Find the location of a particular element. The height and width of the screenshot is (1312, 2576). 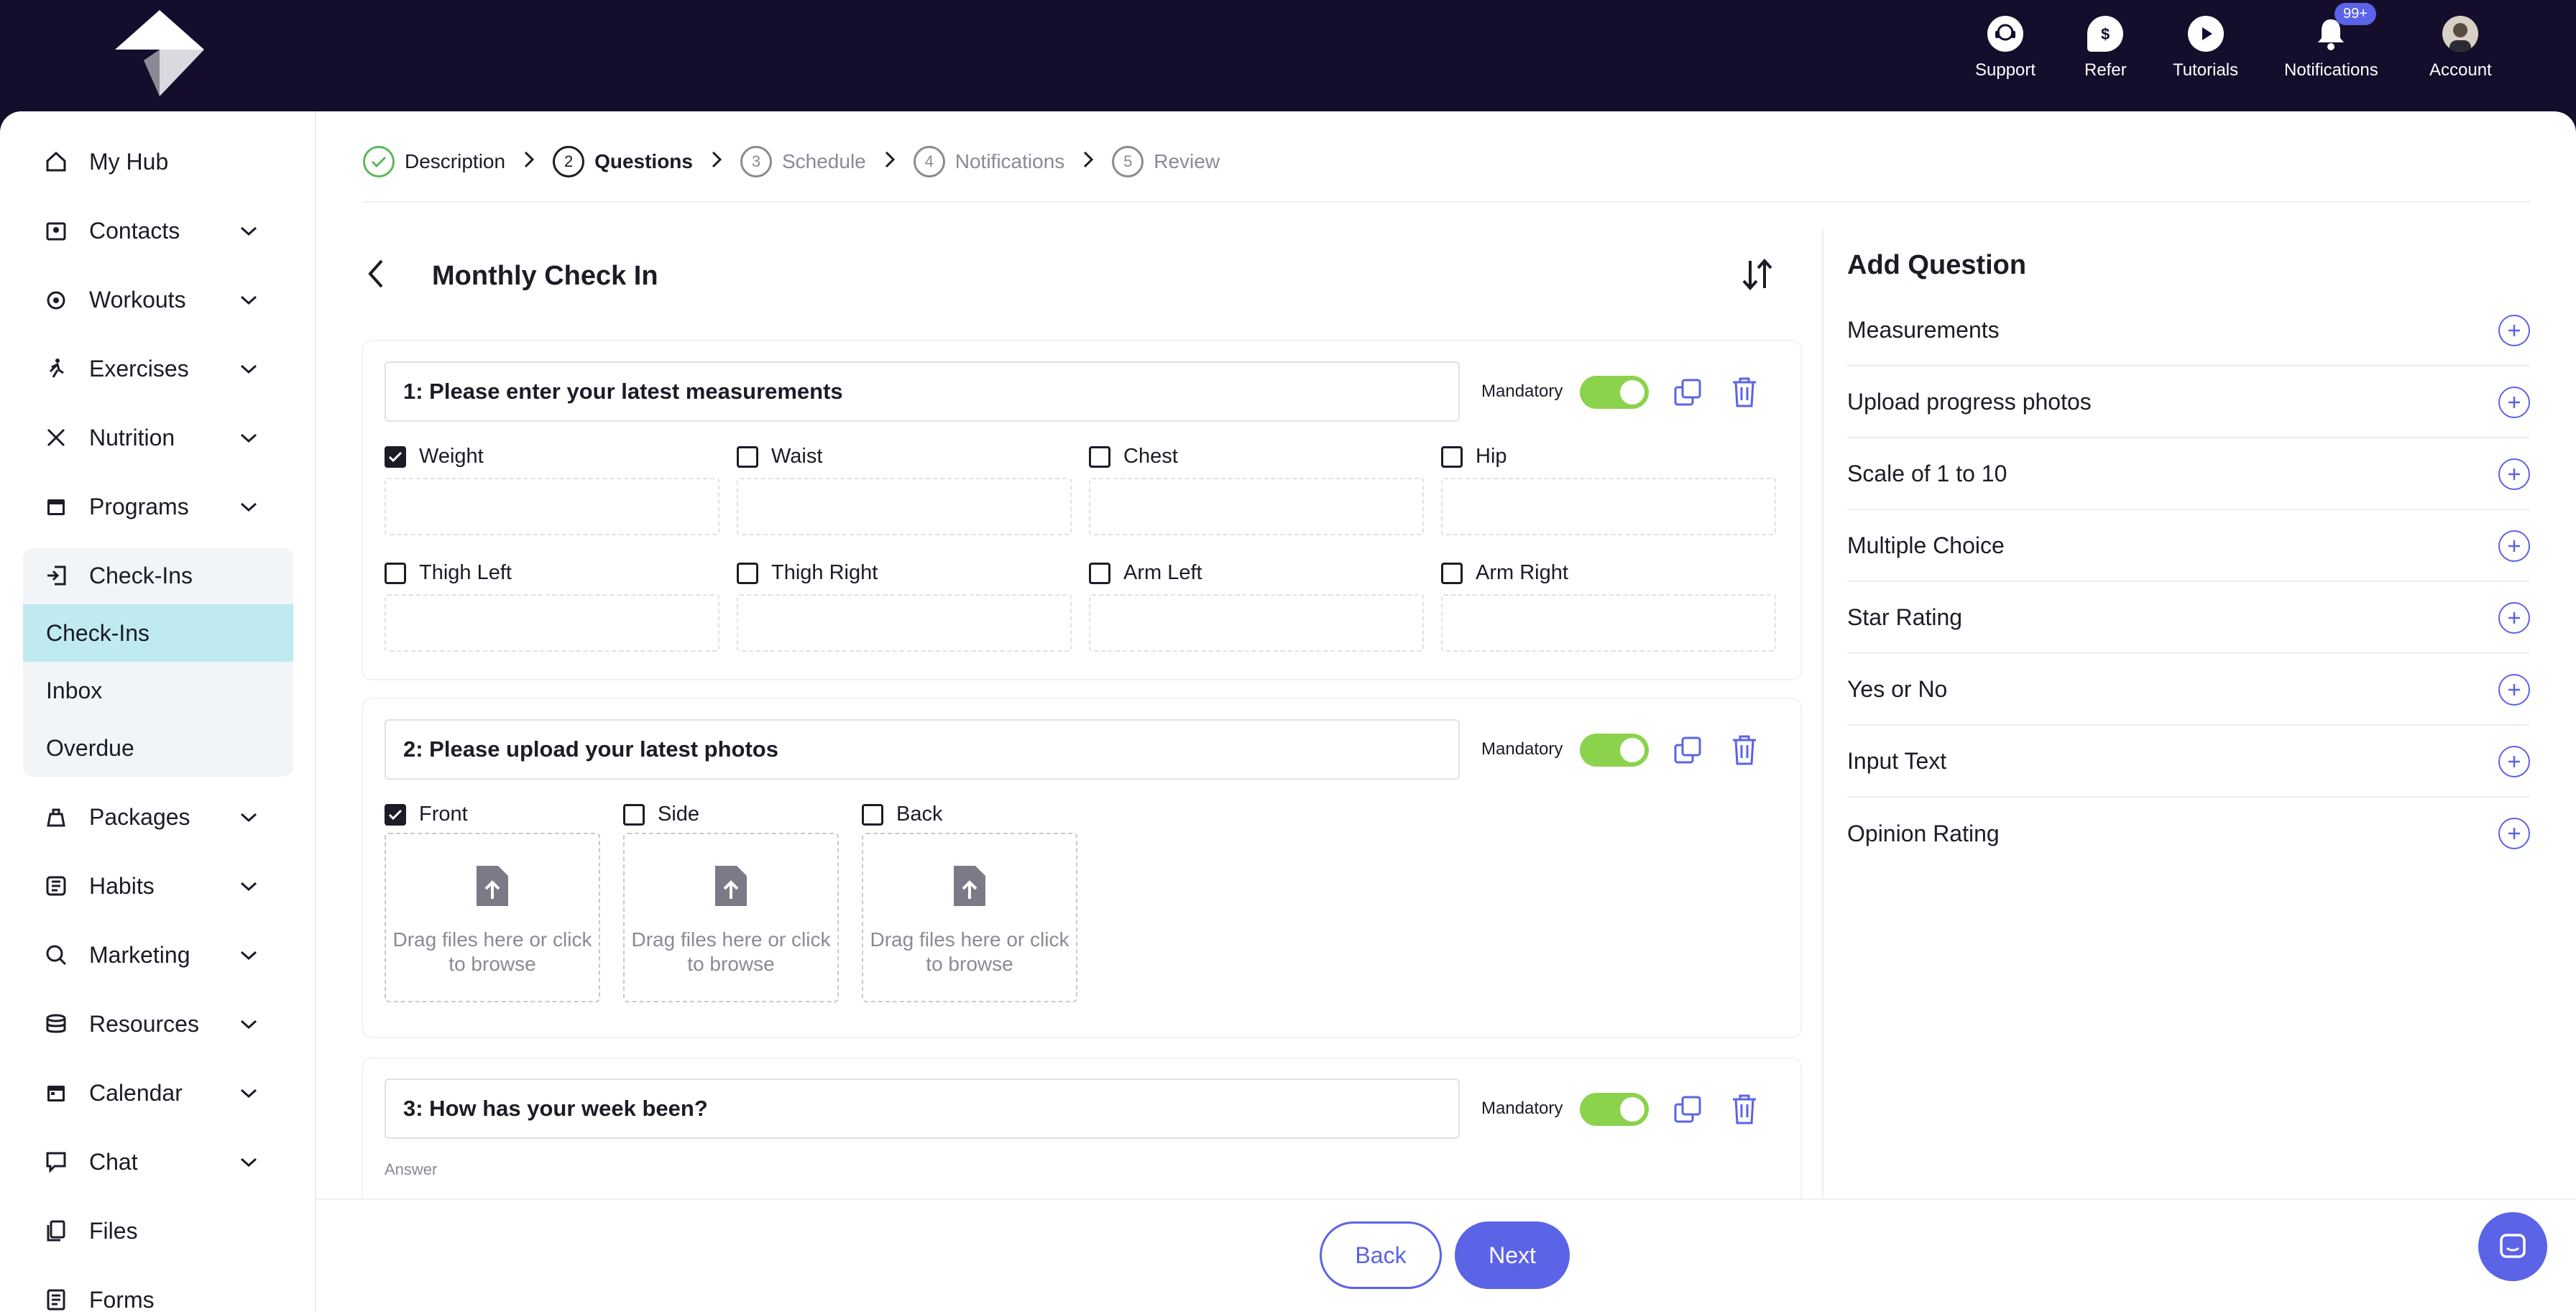

nav-notifications: Notifications is located at coordinates (2331, 48).